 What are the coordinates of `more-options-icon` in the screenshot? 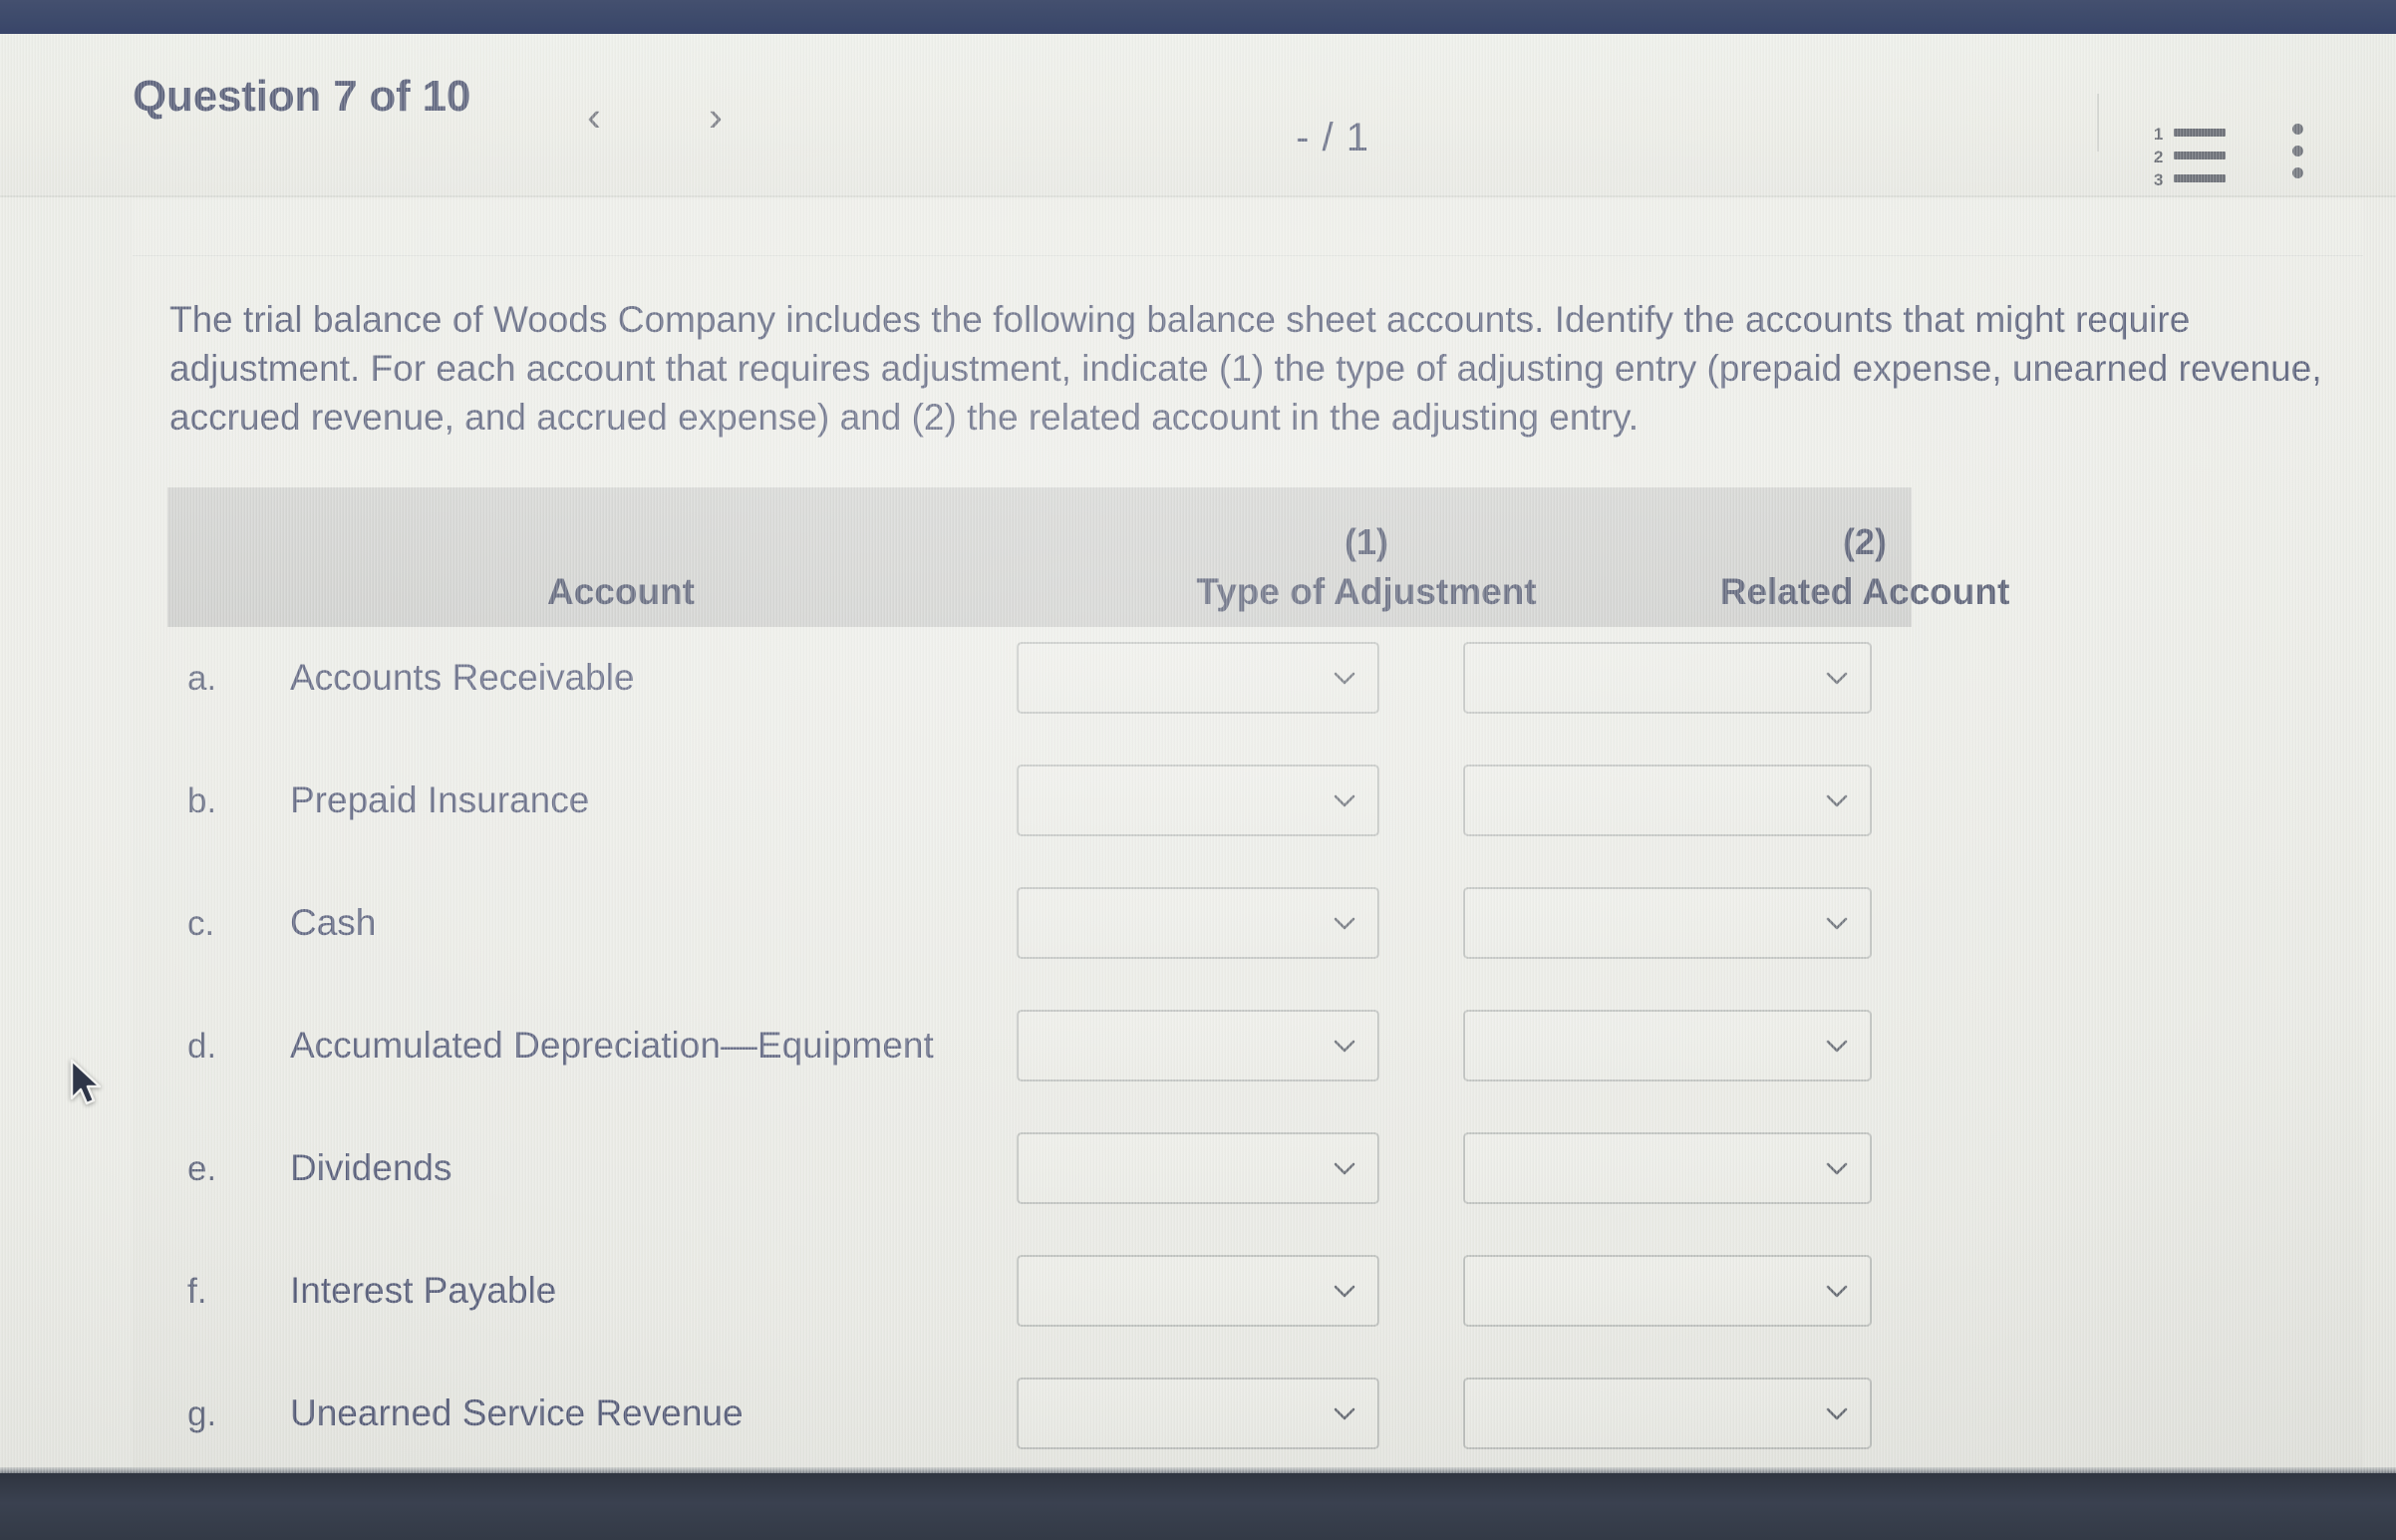 It's located at (2297, 158).